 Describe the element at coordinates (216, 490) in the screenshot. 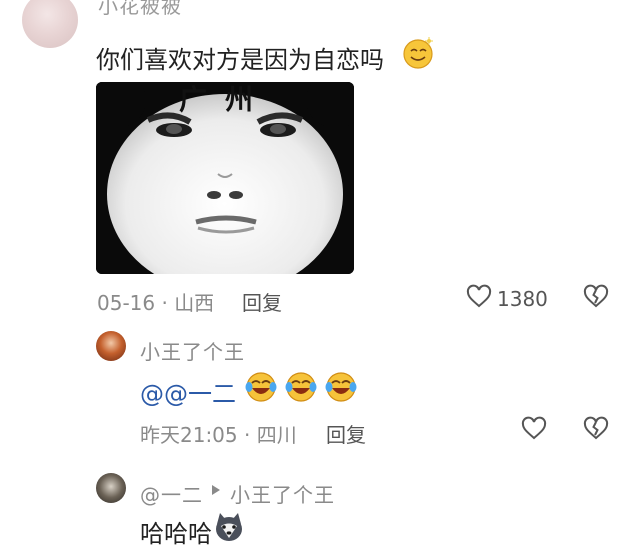

I see `reply-to-arrow-icon` at that location.